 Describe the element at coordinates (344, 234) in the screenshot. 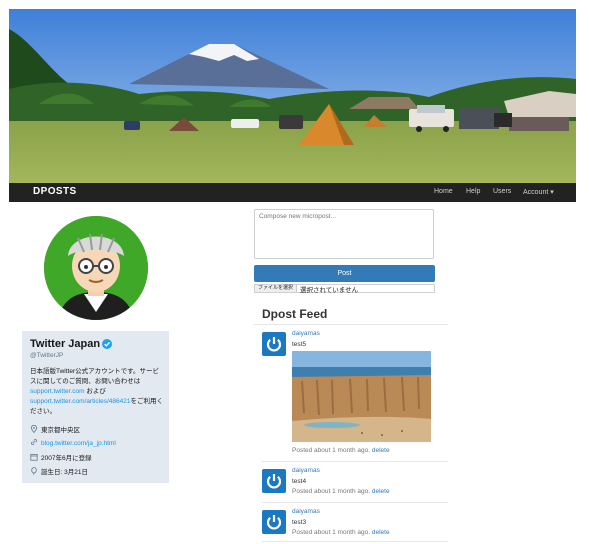

I see `micropost-textarea` at that location.